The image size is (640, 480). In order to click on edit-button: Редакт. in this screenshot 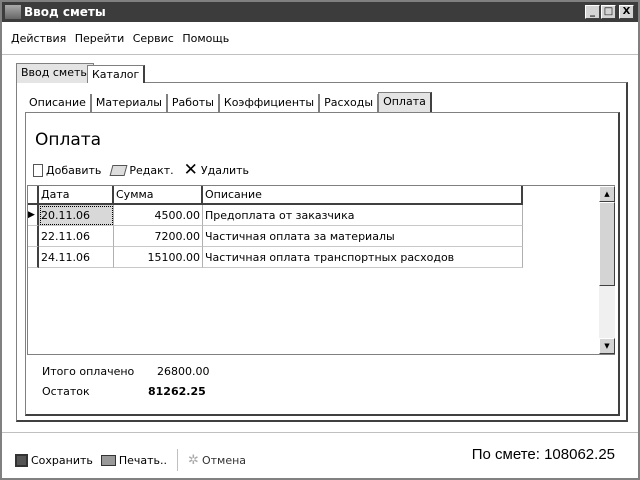, I will do `click(141, 170)`.